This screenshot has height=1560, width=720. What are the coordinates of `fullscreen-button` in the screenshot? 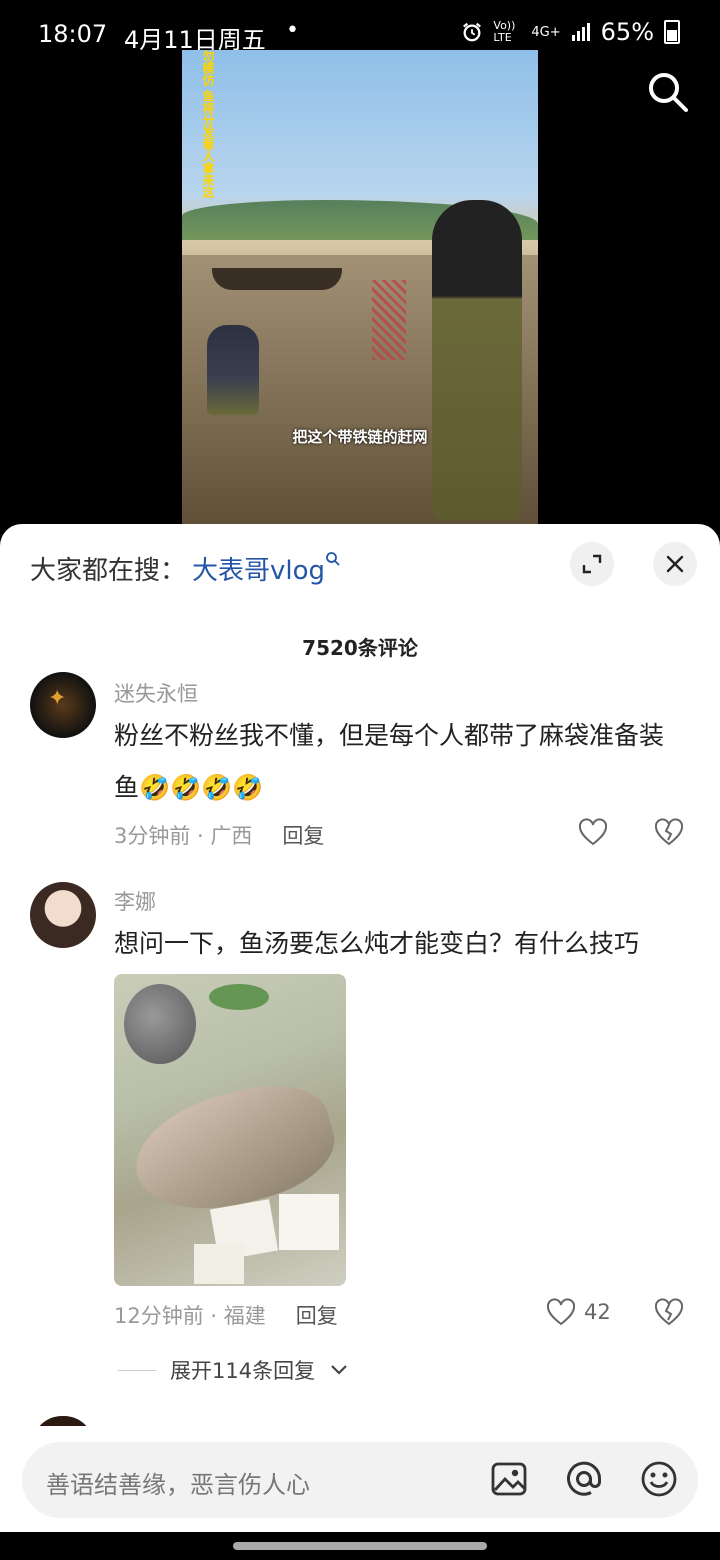 It's located at (592, 564).